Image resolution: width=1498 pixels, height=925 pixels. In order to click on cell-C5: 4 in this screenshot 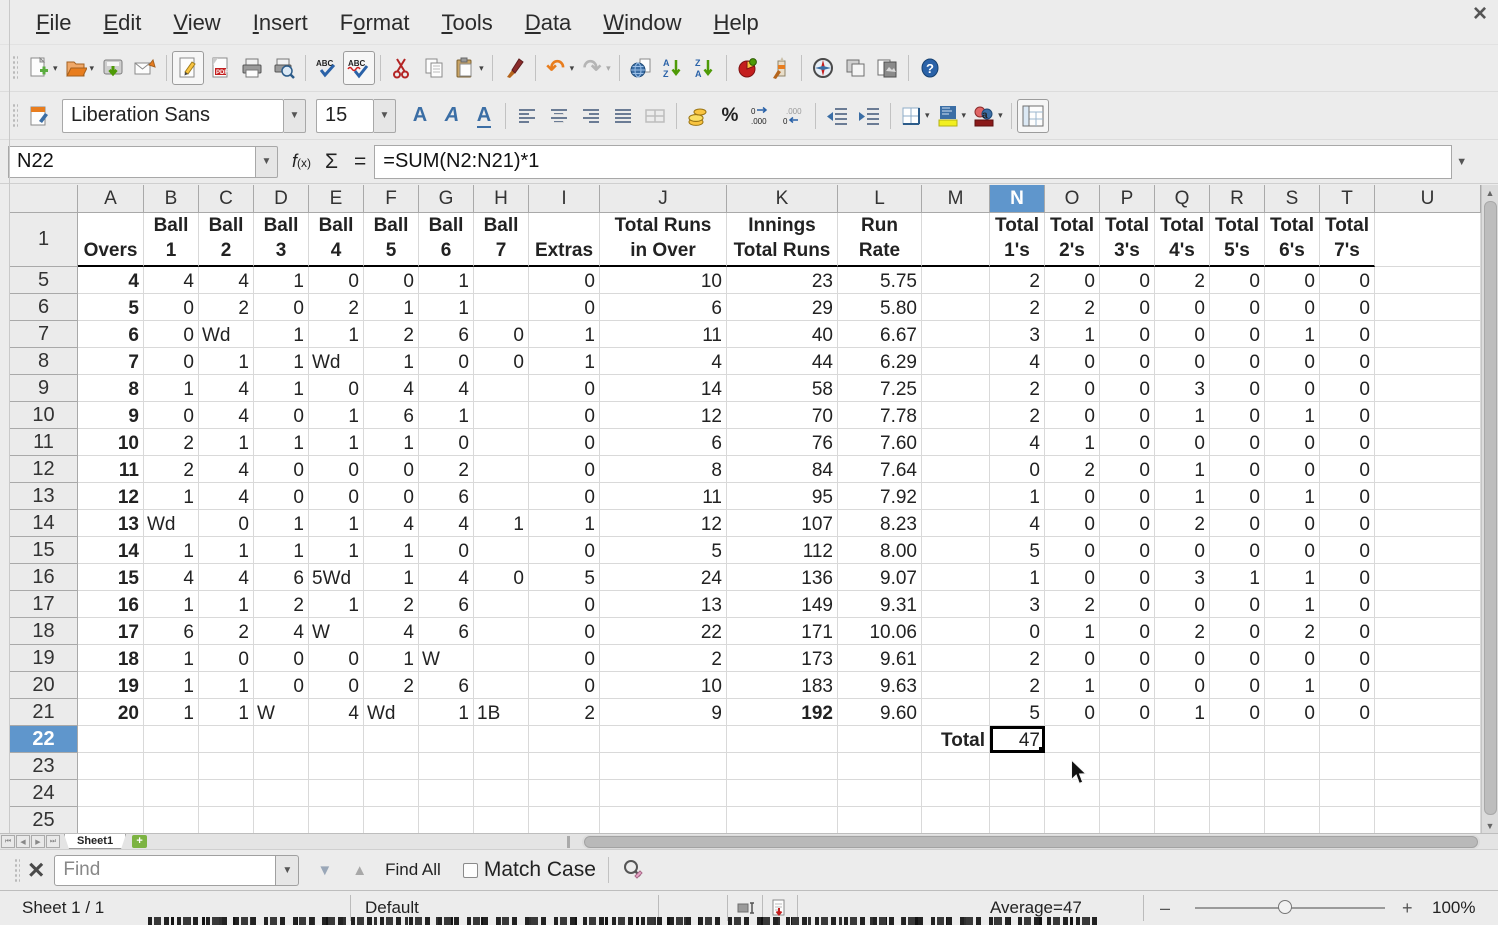, I will do `click(226, 280)`.